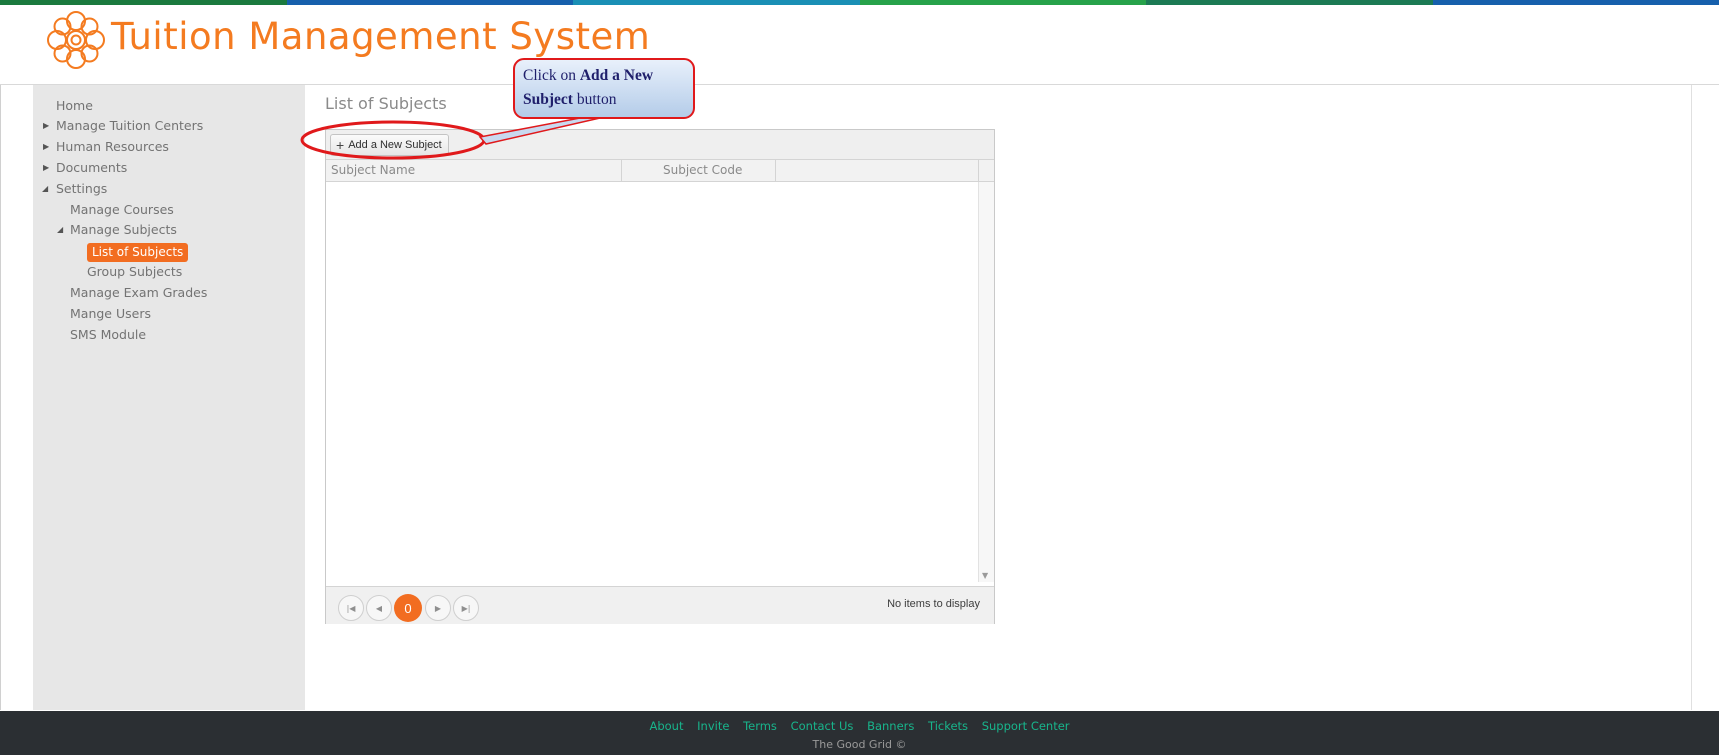 The height and width of the screenshot is (755, 1719). I want to click on callout-text-post: button, so click(594, 99).